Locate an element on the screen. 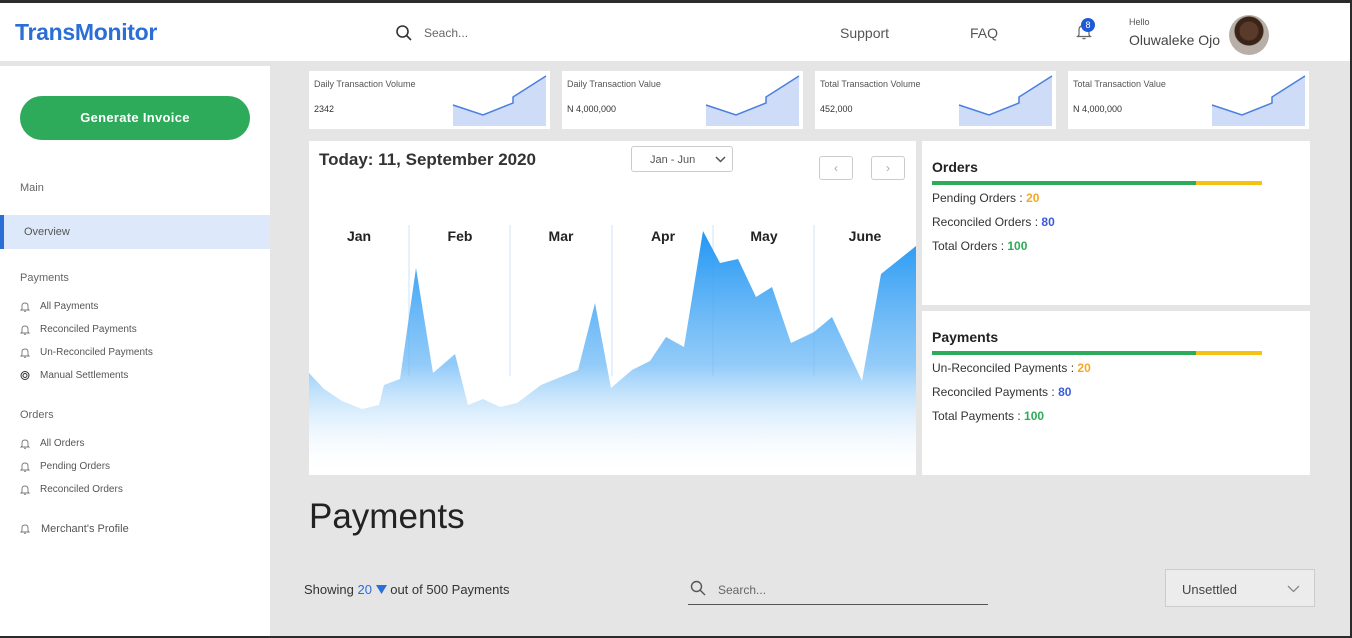 This screenshot has height=638, width=1352. stat-card-title: Daily Transaction Volume is located at coordinates (365, 84).